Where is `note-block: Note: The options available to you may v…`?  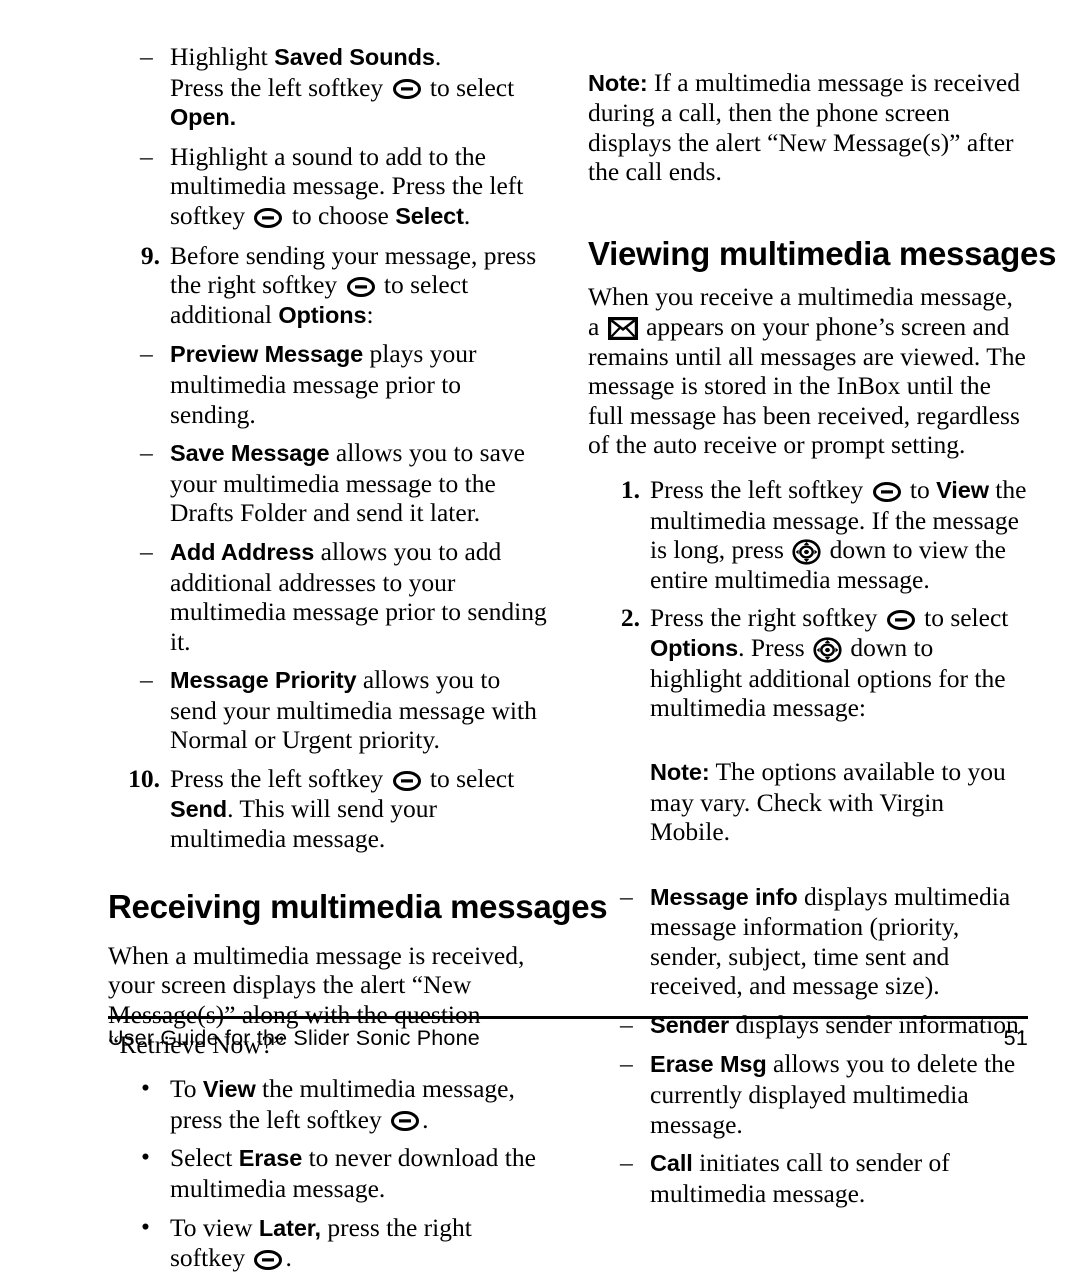
note-block: Note: The options available to you may v… is located at coordinates (828, 802).